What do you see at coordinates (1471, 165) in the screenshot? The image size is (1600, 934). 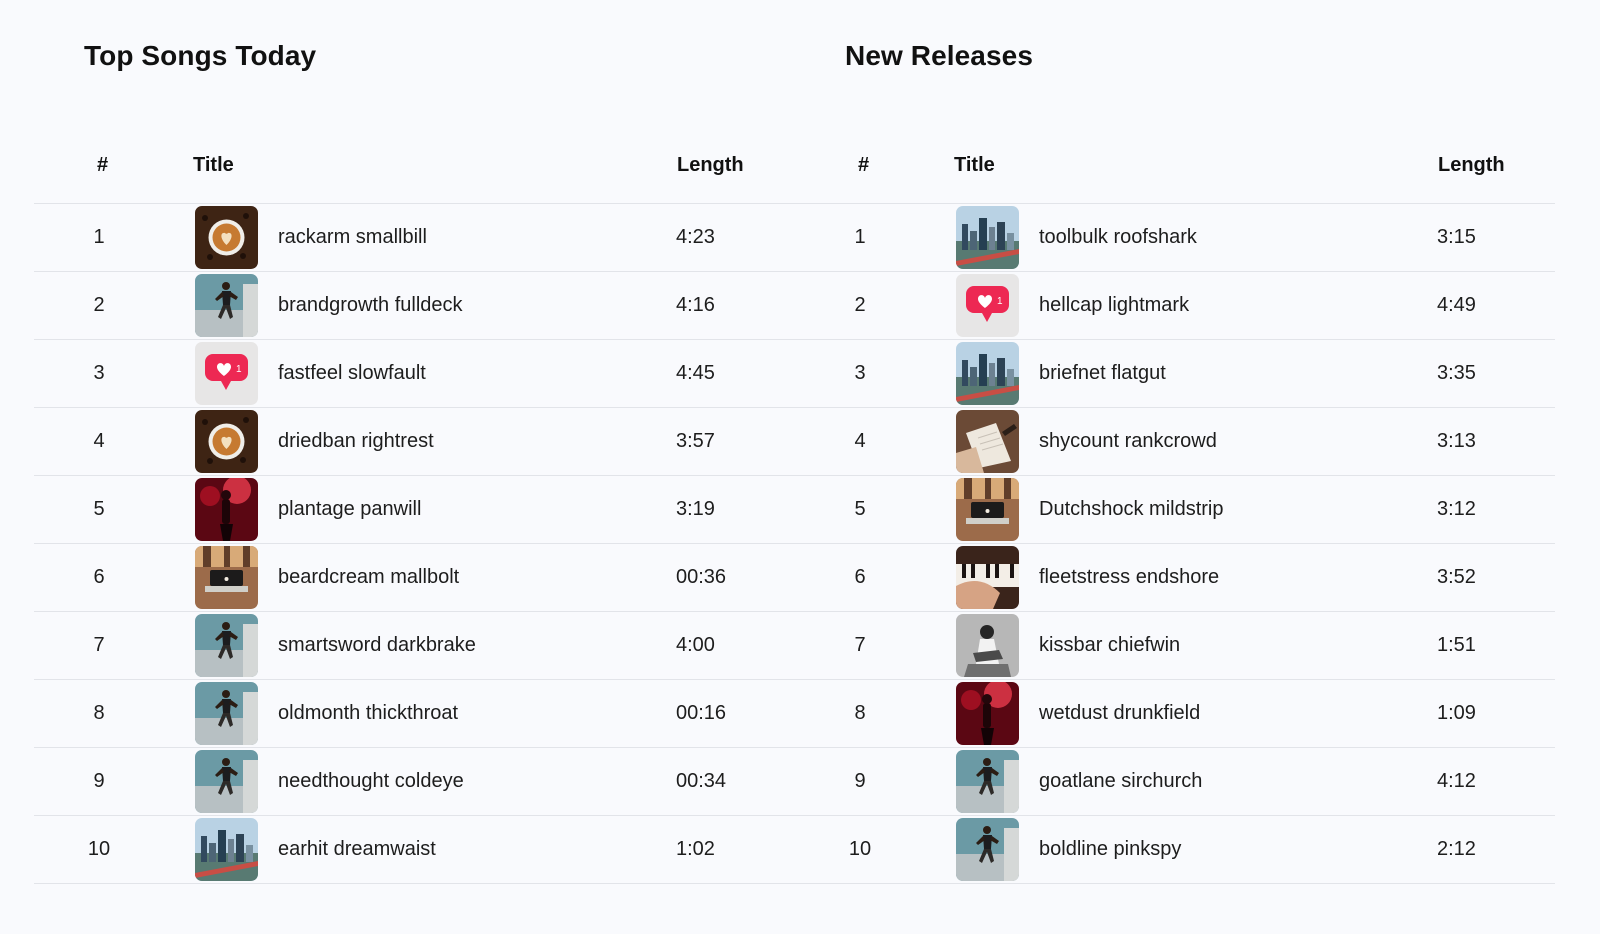 I see `new-releases-length-header: Length` at bounding box center [1471, 165].